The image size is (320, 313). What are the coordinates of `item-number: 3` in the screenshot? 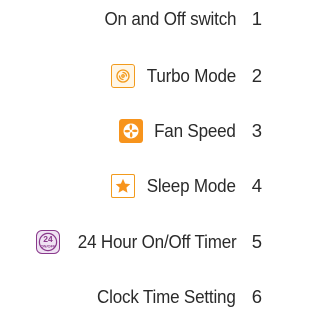 It's located at (256, 130).